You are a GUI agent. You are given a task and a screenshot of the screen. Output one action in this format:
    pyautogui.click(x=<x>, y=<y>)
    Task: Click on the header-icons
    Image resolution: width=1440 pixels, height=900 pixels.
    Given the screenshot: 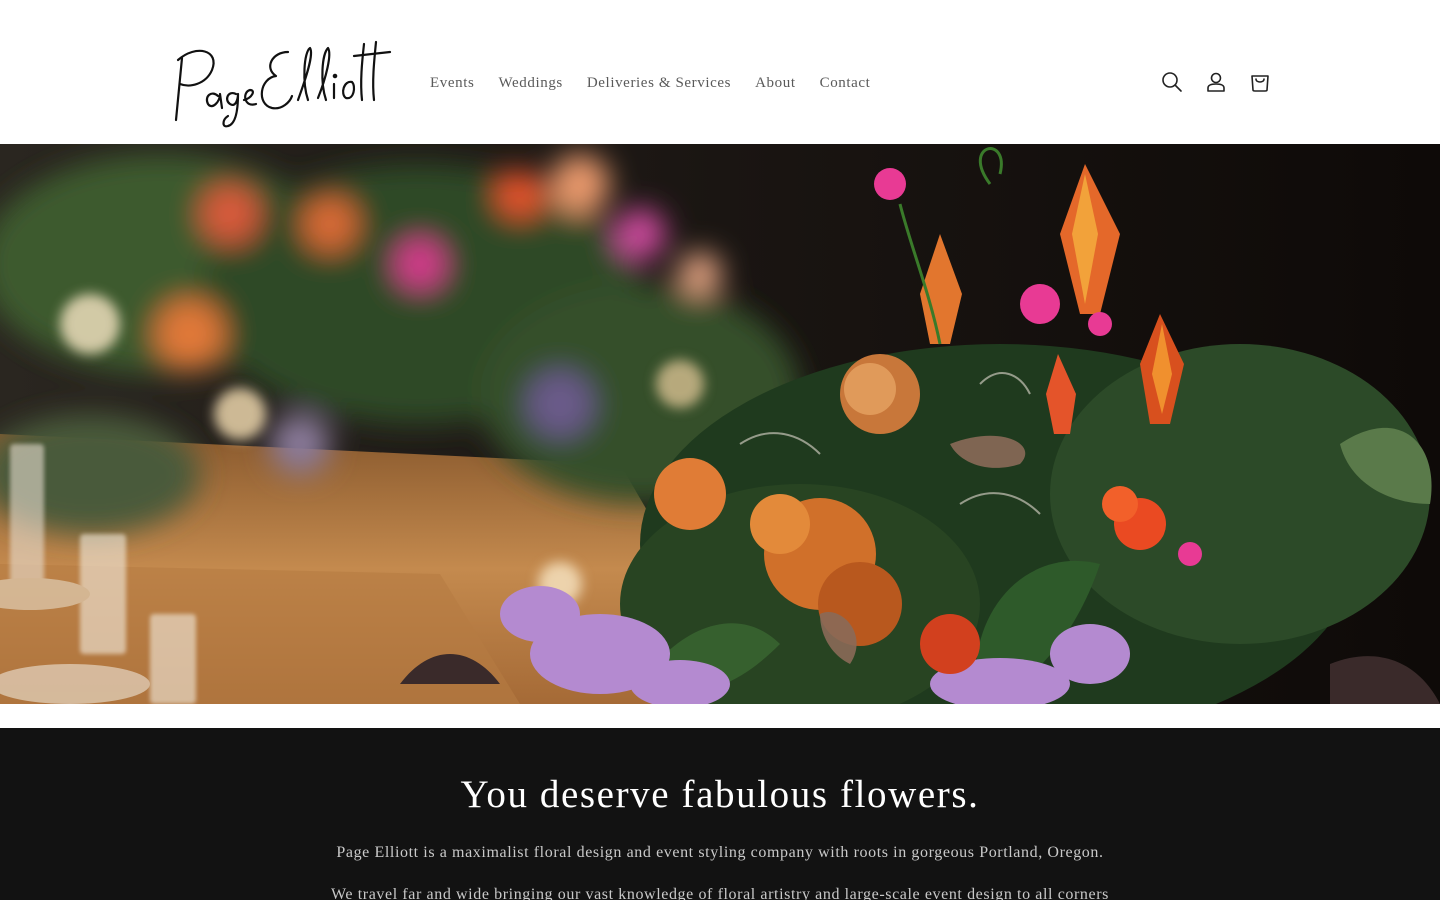 What is the action you would take?
    pyautogui.click(x=1216, y=82)
    